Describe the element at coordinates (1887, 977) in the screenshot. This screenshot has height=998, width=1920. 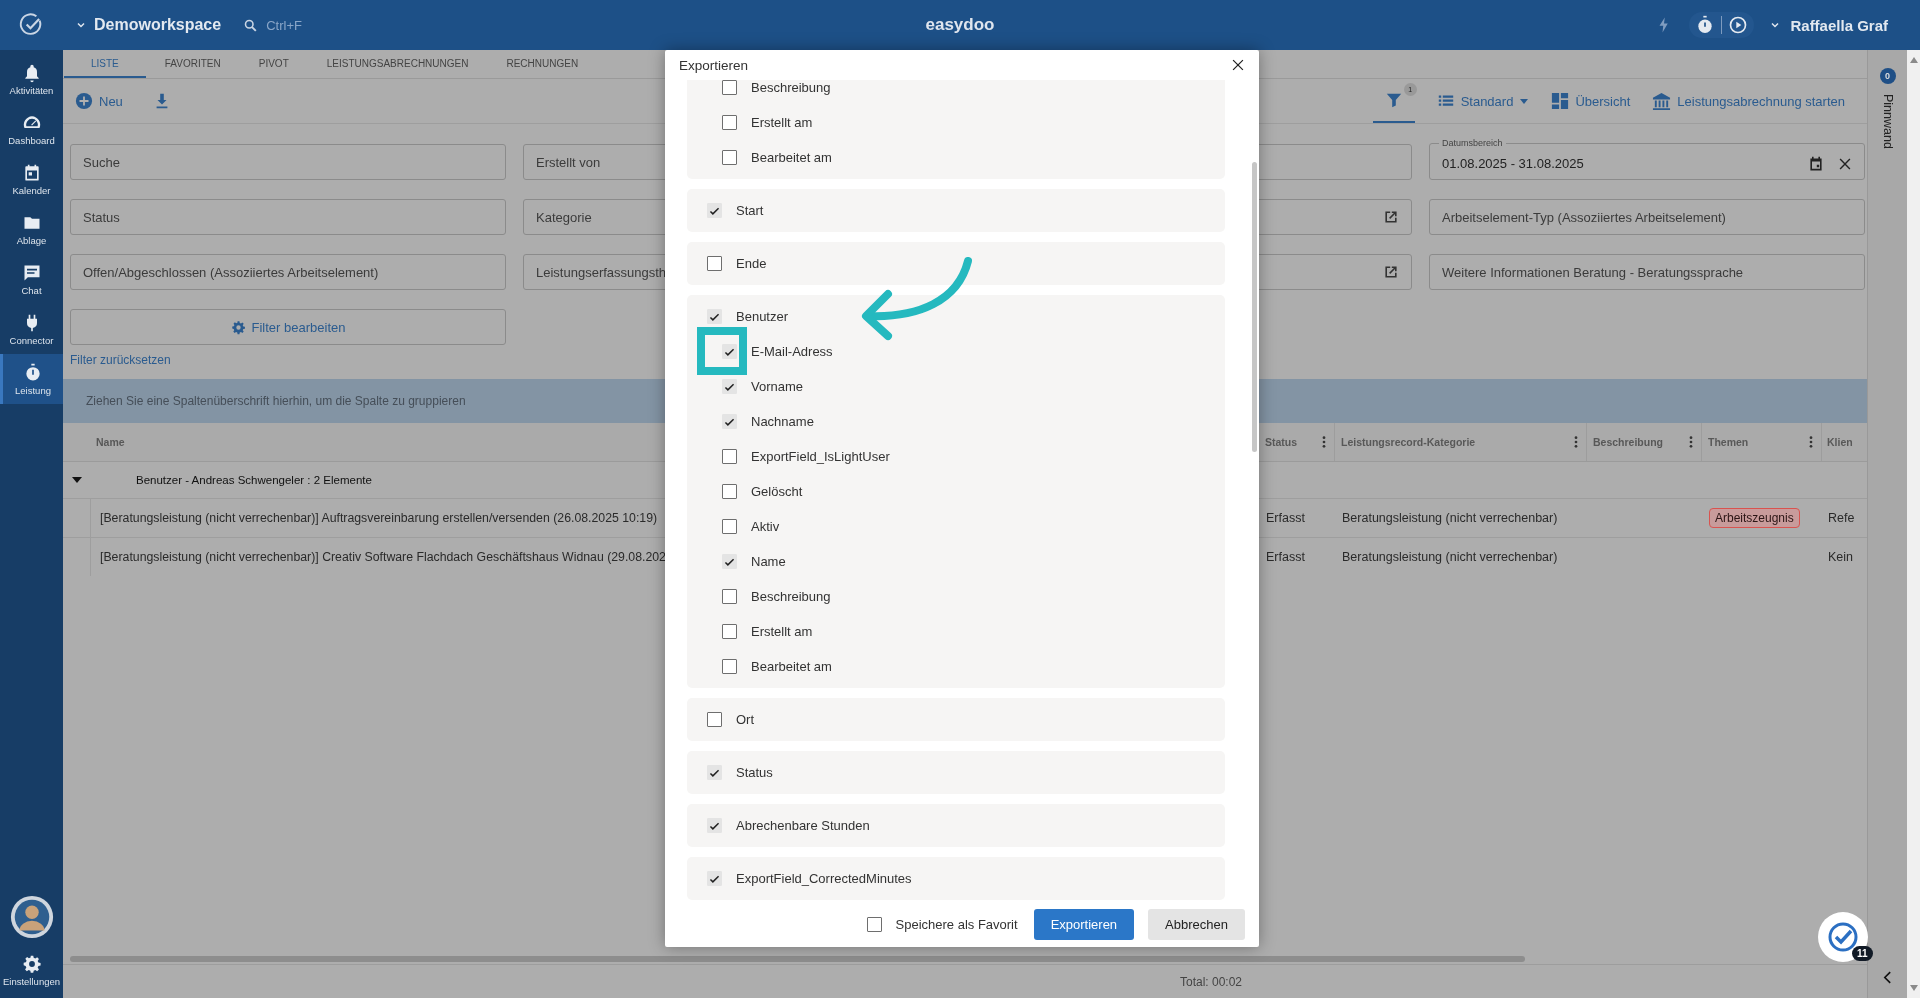
I see `chevron-left-icon` at that location.